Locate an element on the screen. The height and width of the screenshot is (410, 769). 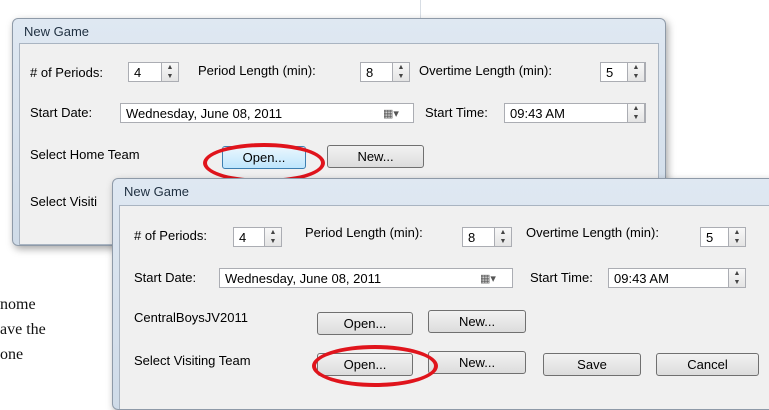
home-team-label: Select Home Team is located at coordinates (85, 154).